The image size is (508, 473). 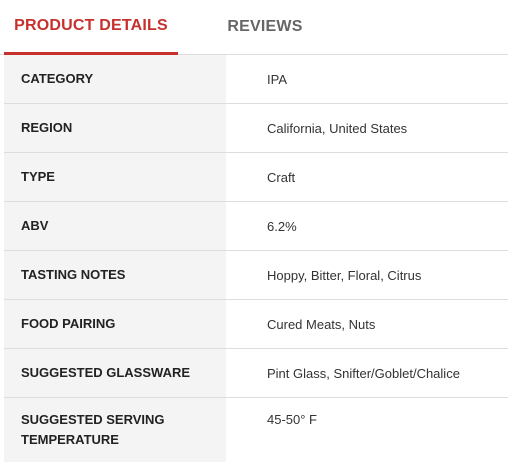 I want to click on tab-product-details: PRODUCT DETAILS, so click(x=91, y=27).